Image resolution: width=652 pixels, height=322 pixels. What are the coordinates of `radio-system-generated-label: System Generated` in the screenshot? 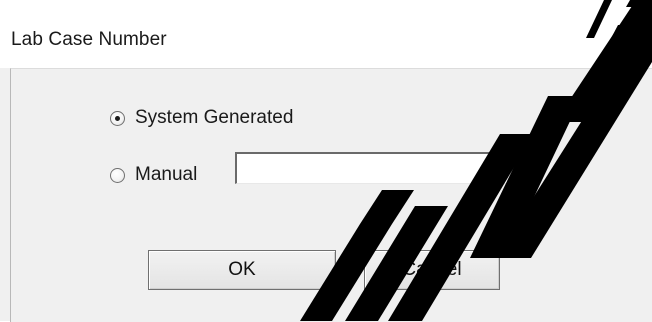 It's located at (214, 118).